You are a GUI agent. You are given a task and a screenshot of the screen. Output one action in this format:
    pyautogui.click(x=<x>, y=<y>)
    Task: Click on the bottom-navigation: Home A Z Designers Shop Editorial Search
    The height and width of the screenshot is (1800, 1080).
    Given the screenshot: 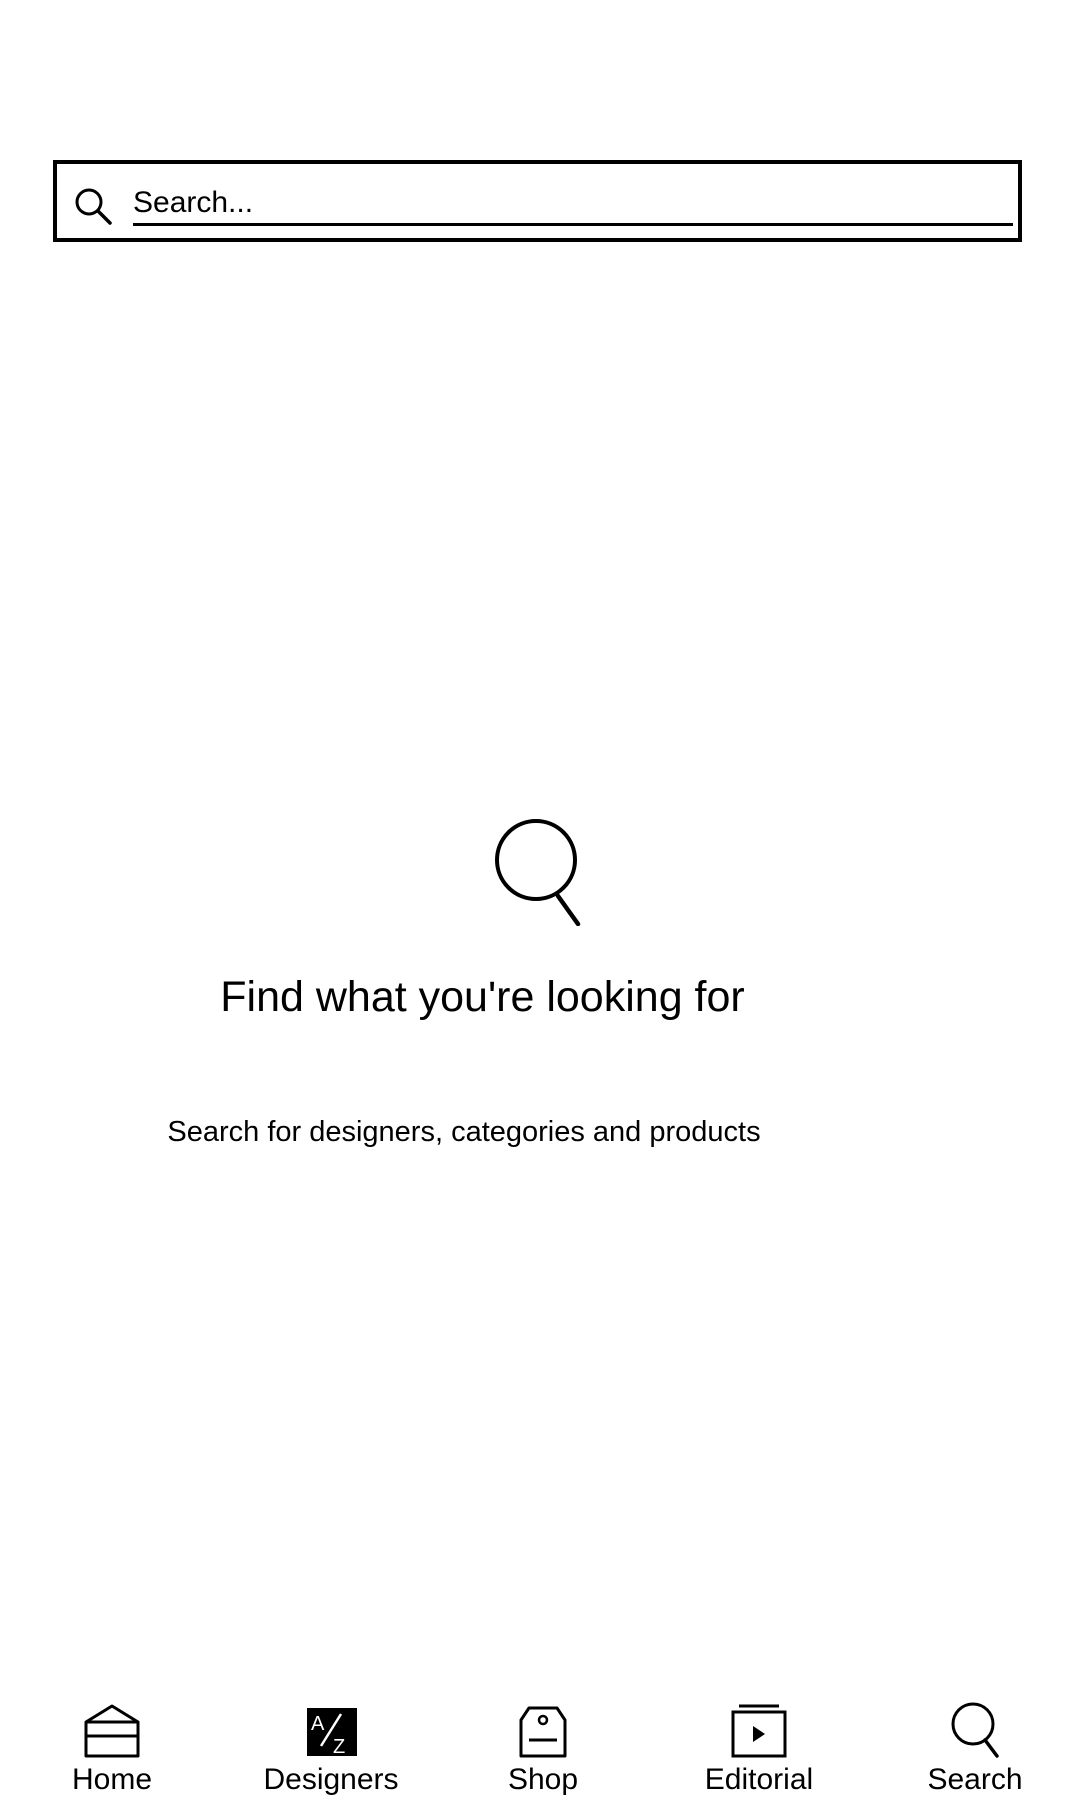 What is the action you would take?
    pyautogui.click(x=540, y=1745)
    